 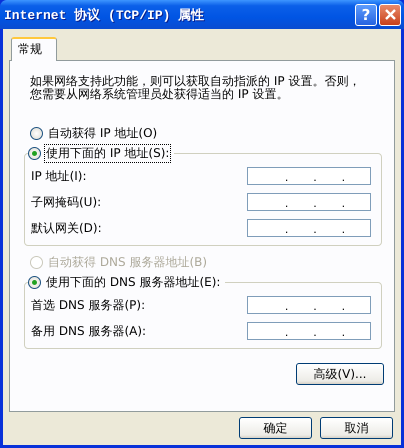 What do you see at coordinates (66, 202) in the screenshot?
I see `field-label: 子网掩码(U):` at bounding box center [66, 202].